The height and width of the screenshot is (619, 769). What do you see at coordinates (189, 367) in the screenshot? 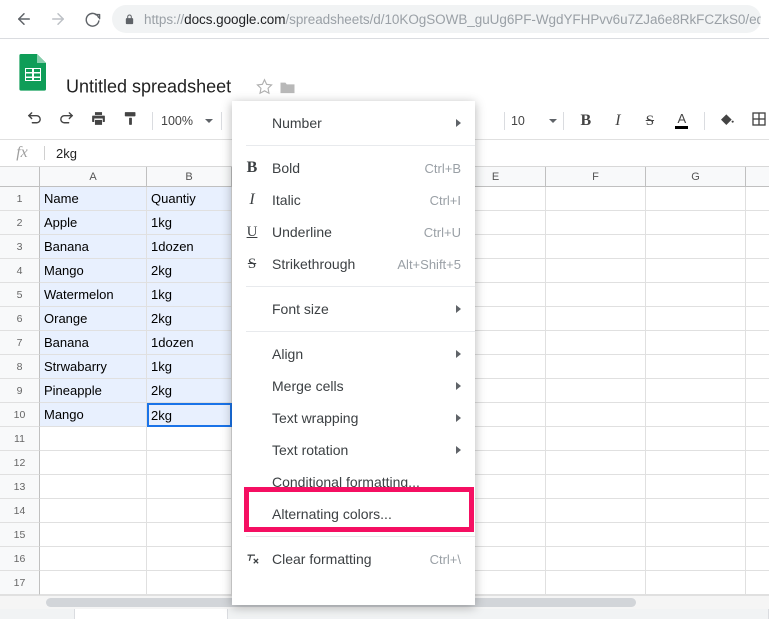
I see `cell-B8: 1kg` at bounding box center [189, 367].